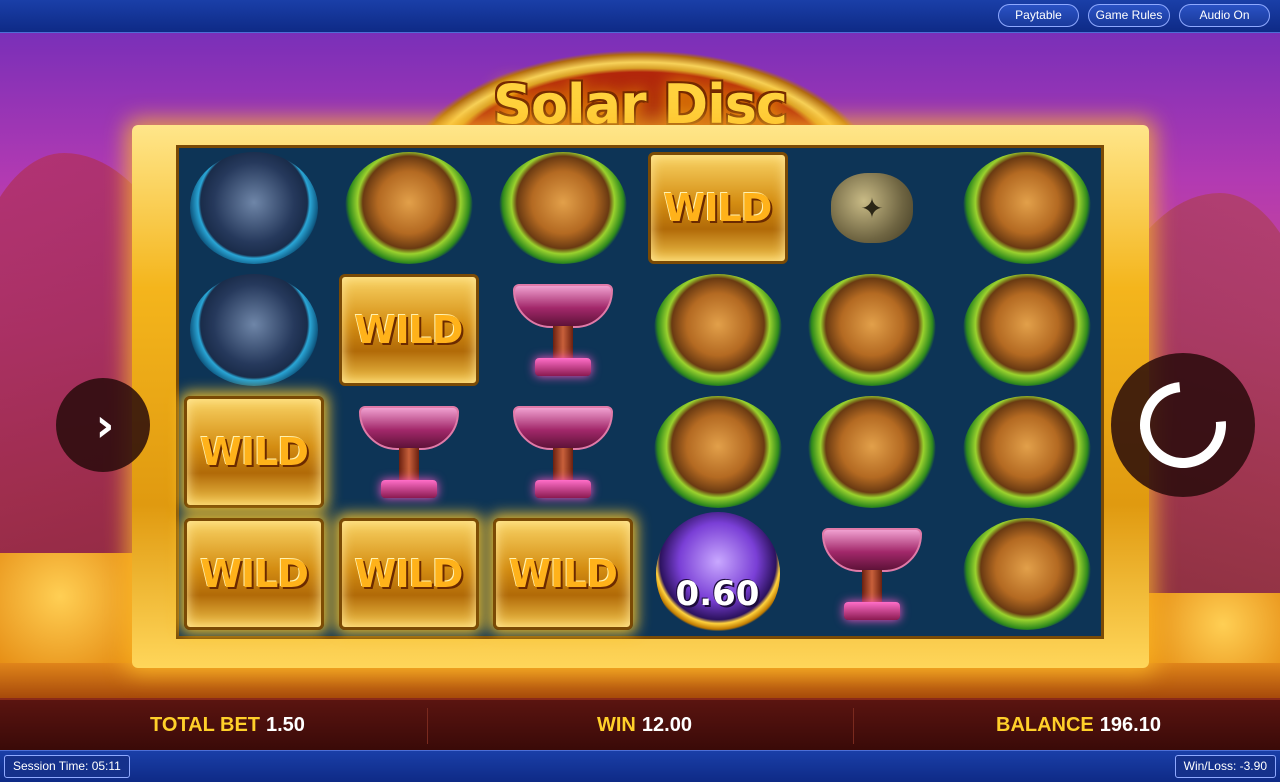  I want to click on chevron-right-icon: ›, so click(105, 425).